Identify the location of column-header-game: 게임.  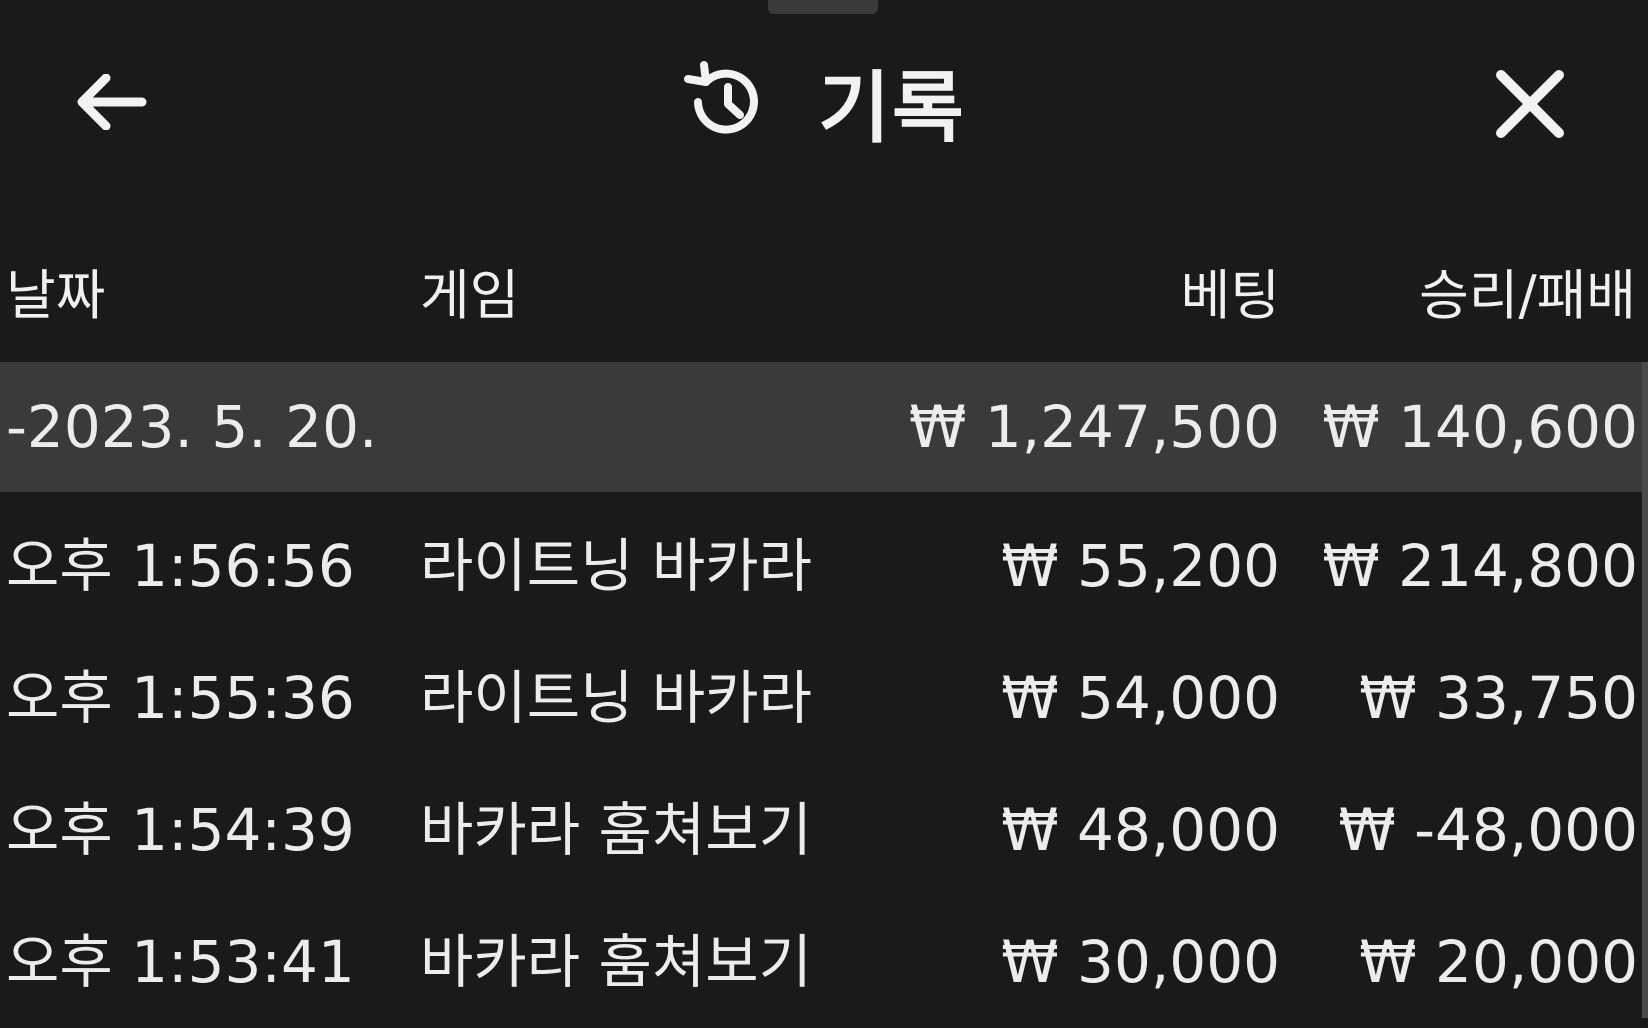
(469, 296).